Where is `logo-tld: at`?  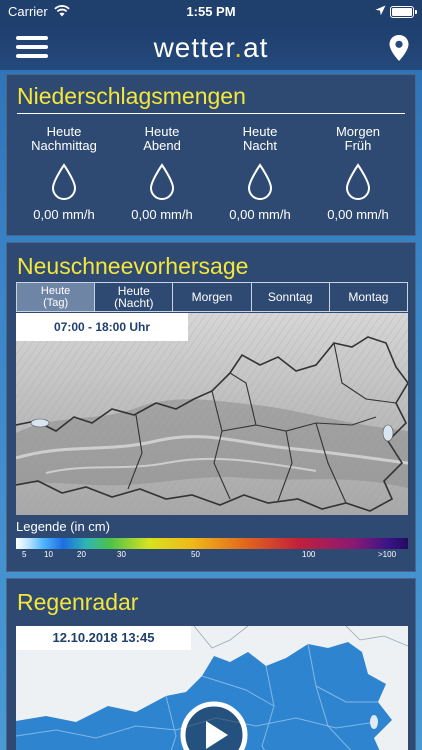
logo-tld: at is located at coordinates (256, 47).